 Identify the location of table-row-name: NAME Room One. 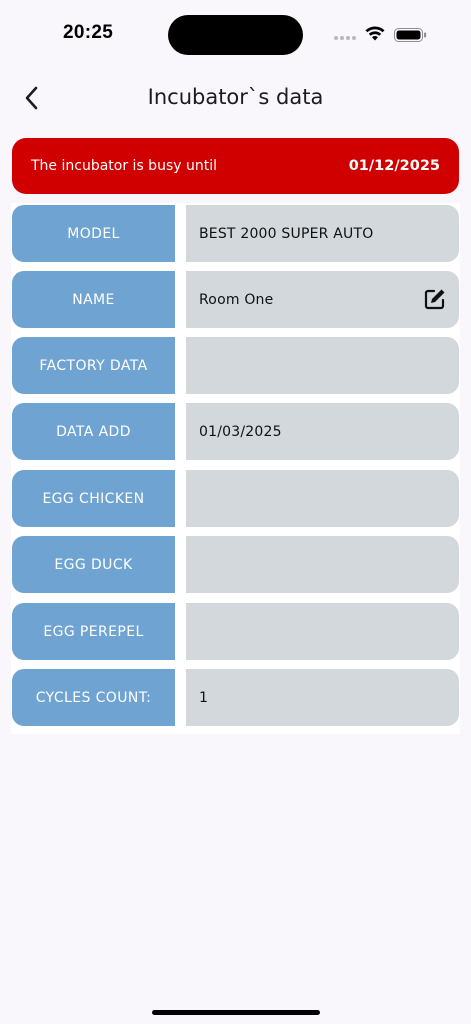
(235, 299).